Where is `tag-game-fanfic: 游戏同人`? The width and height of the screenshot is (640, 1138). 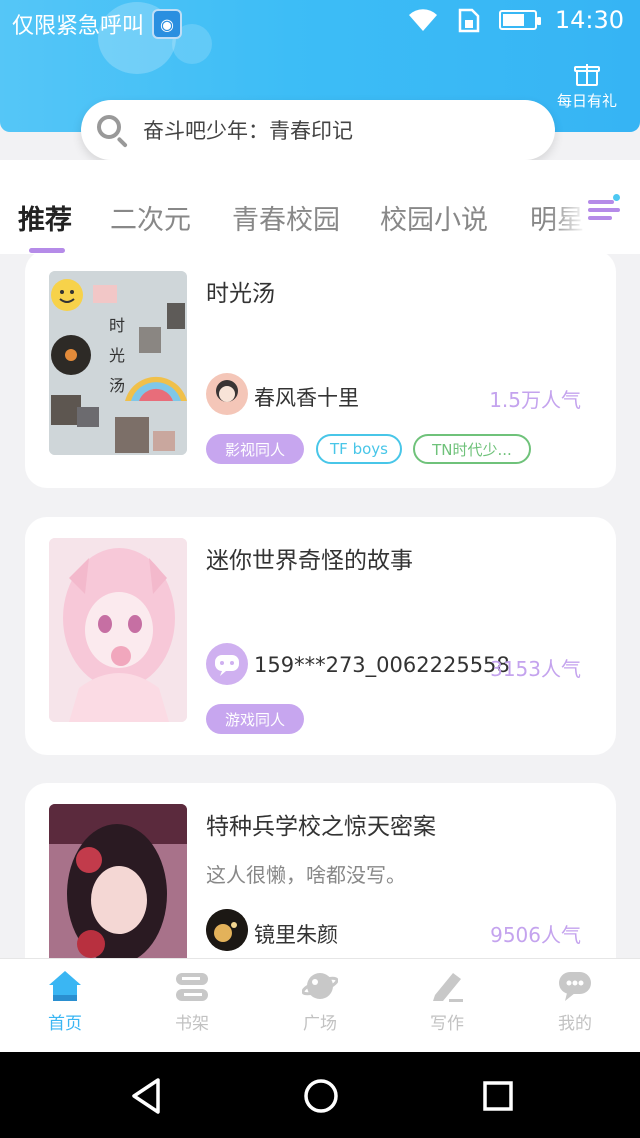 tag-game-fanfic: 游戏同人 is located at coordinates (255, 719).